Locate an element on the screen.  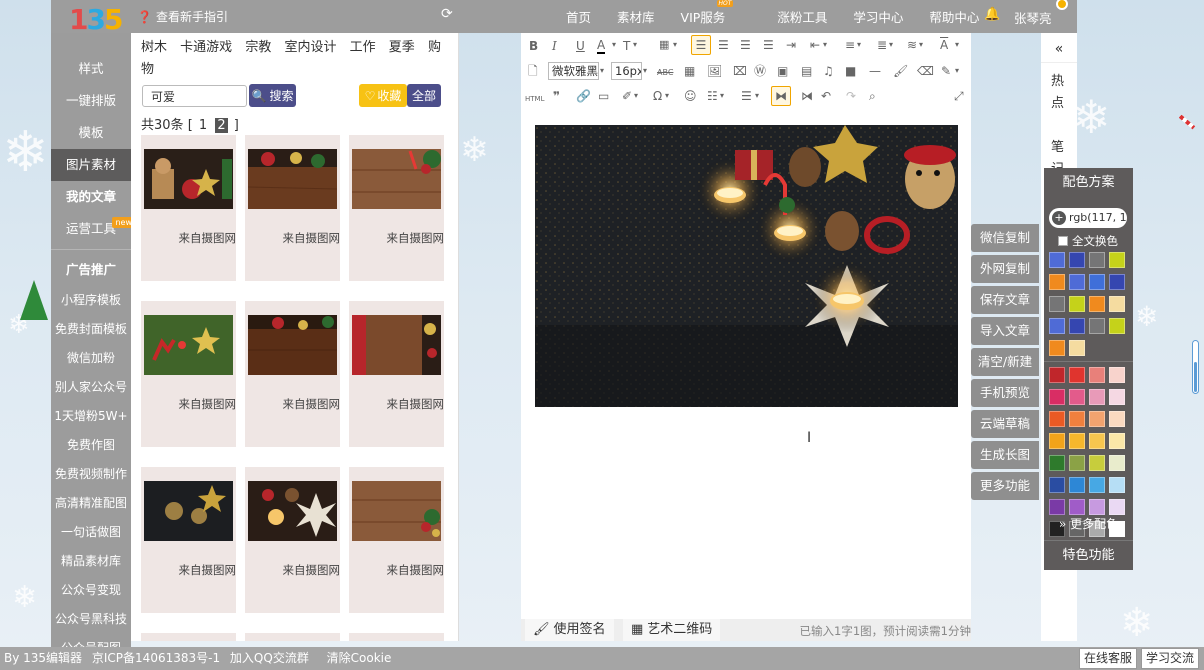
favorite-button: ♡ 收藏 is located at coordinates (383, 95).